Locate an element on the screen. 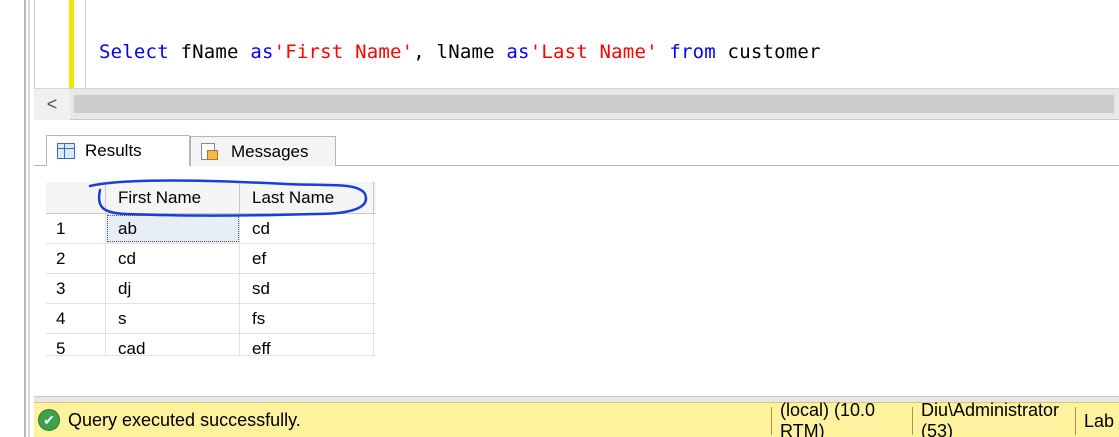 This screenshot has height=437, width=1119. window-left-border is located at coordinates (17, 218).